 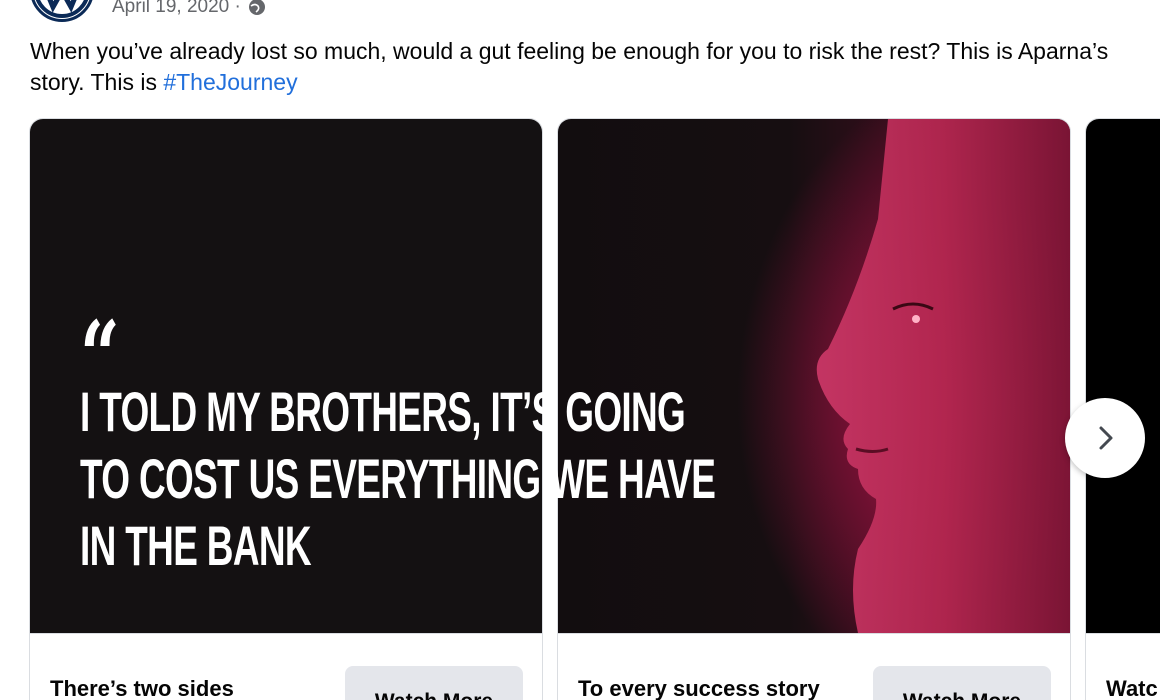 I want to click on post-header: April 19, 2020 ·, so click(x=148, y=11).